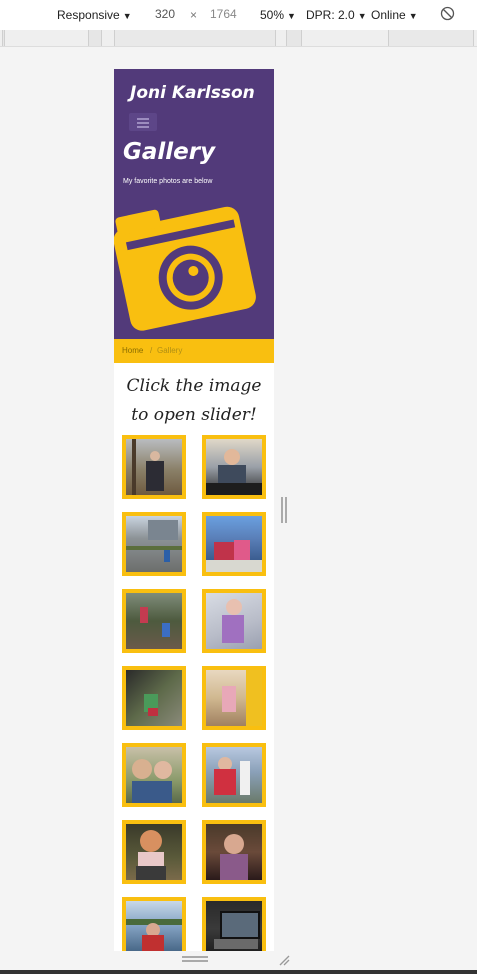 The width and height of the screenshot is (477, 974). What do you see at coordinates (238, 972) in the screenshot?
I see `bottom-border` at bounding box center [238, 972].